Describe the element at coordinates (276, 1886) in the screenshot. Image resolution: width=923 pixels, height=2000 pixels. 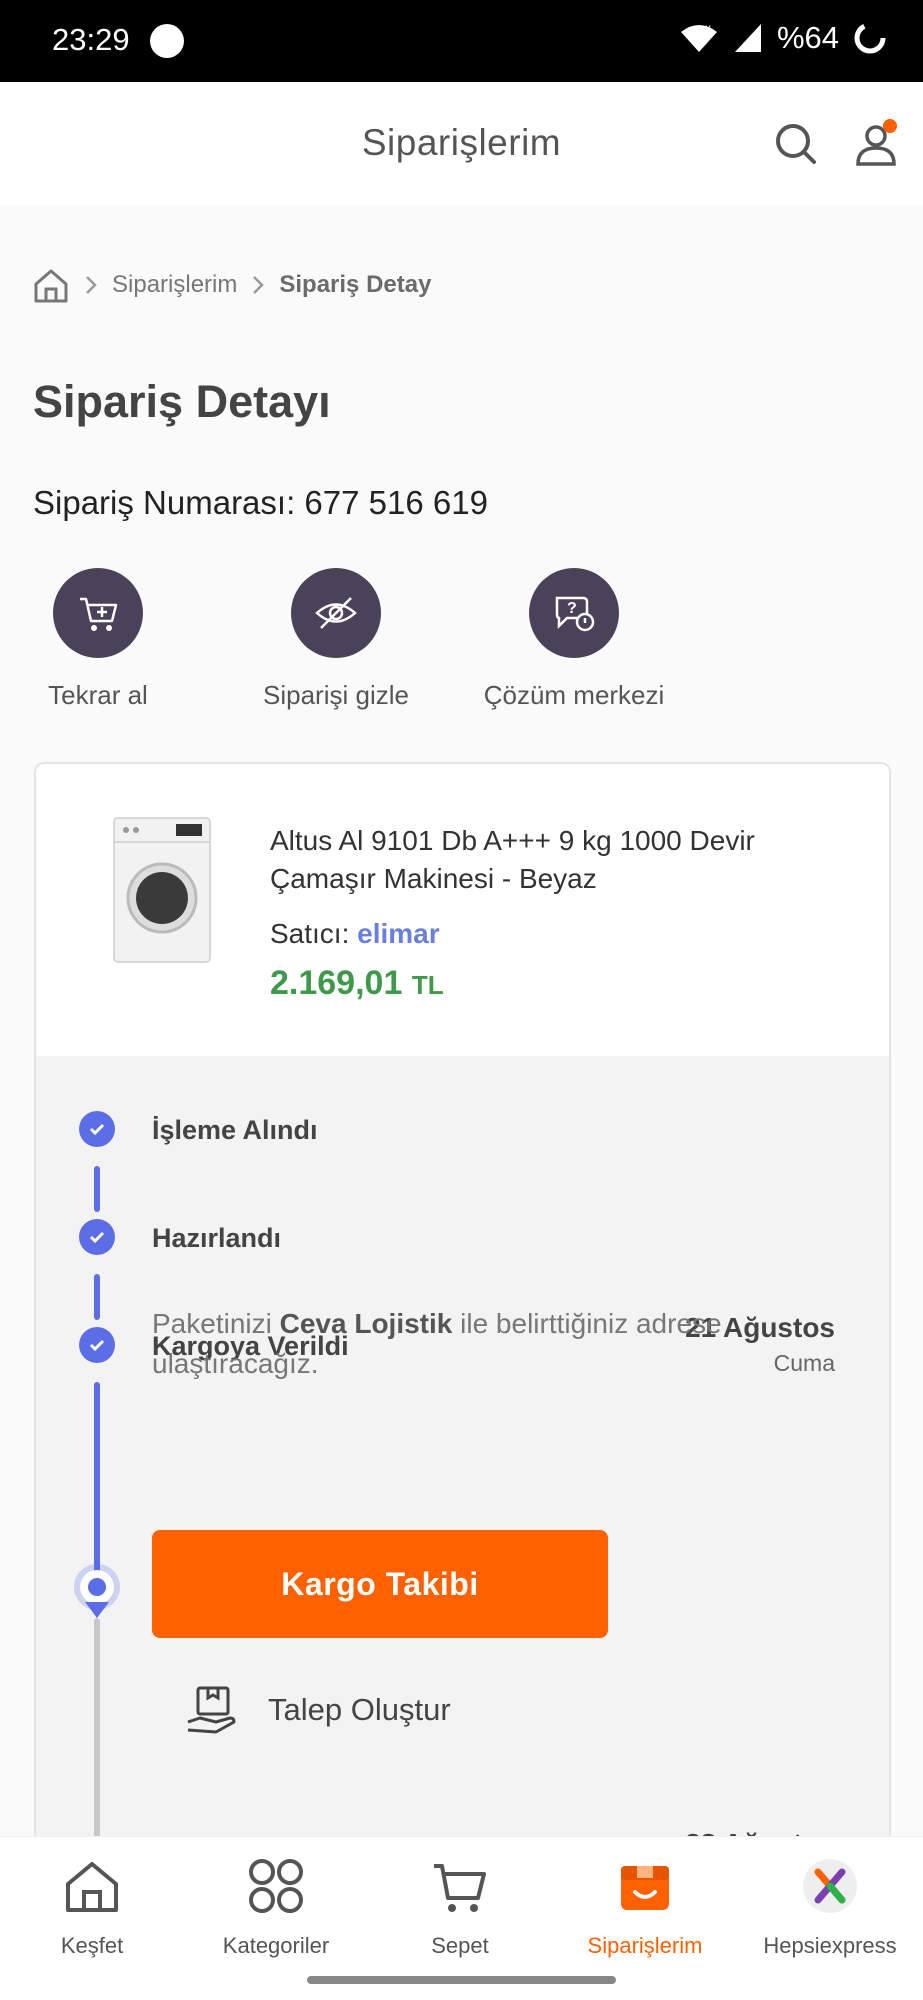
I see `categories-icon` at that location.